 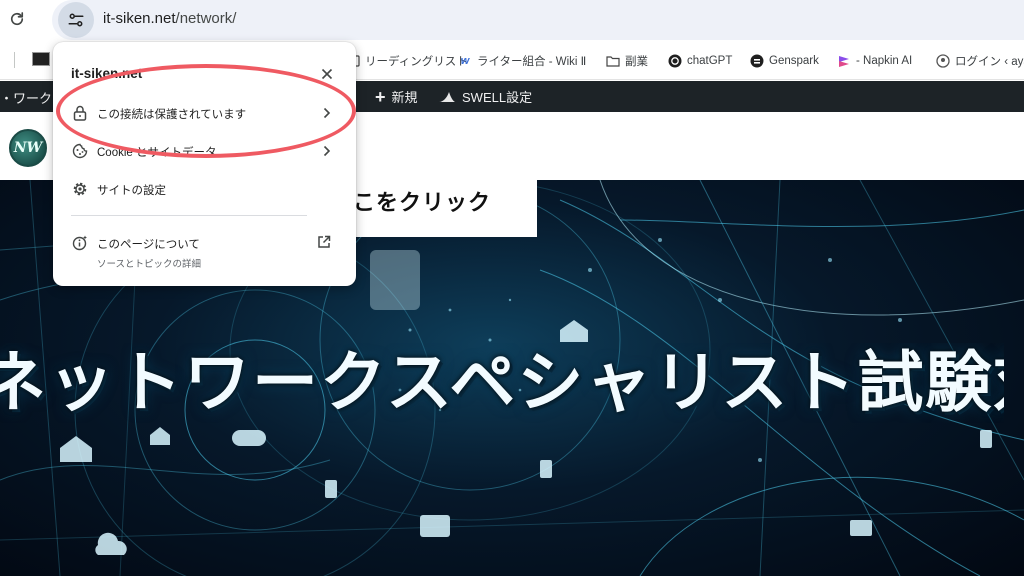 What do you see at coordinates (884, 61) in the screenshot?
I see `bookmark-label: - Napkin AI` at bounding box center [884, 61].